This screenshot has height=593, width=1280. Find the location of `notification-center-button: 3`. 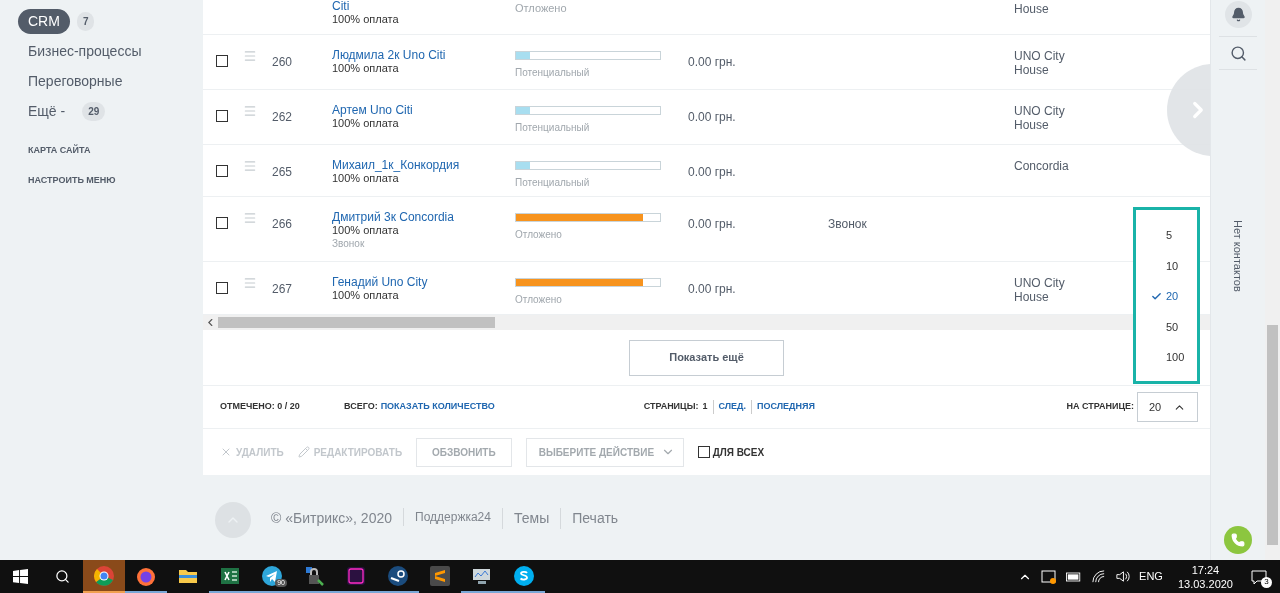

notification-center-button: 3 is located at coordinates (1259, 576).